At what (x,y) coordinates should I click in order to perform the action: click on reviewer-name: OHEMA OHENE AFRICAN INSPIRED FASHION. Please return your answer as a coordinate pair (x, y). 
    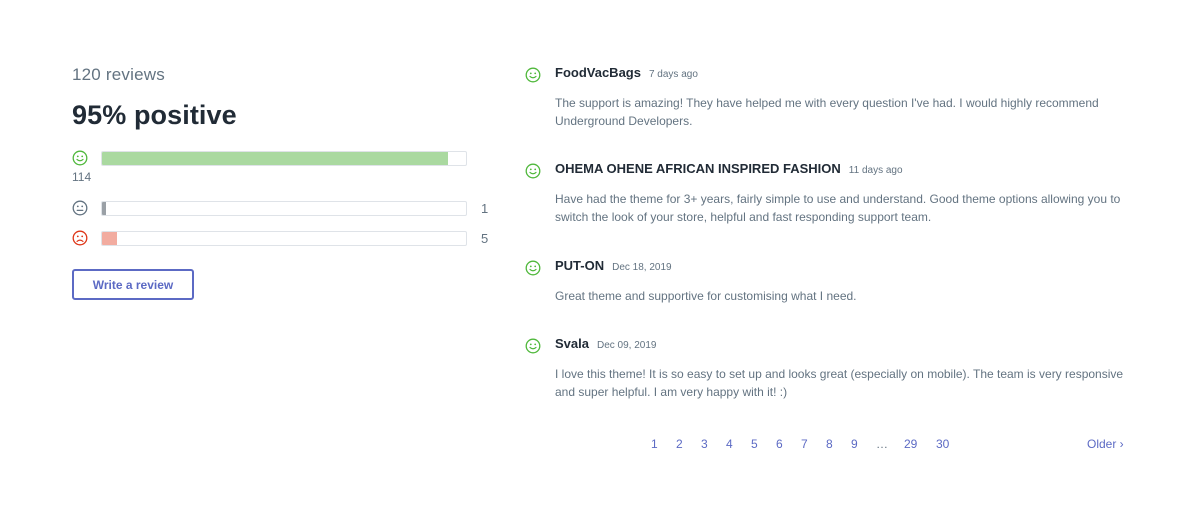
    Looking at the image, I should click on (698, 168).